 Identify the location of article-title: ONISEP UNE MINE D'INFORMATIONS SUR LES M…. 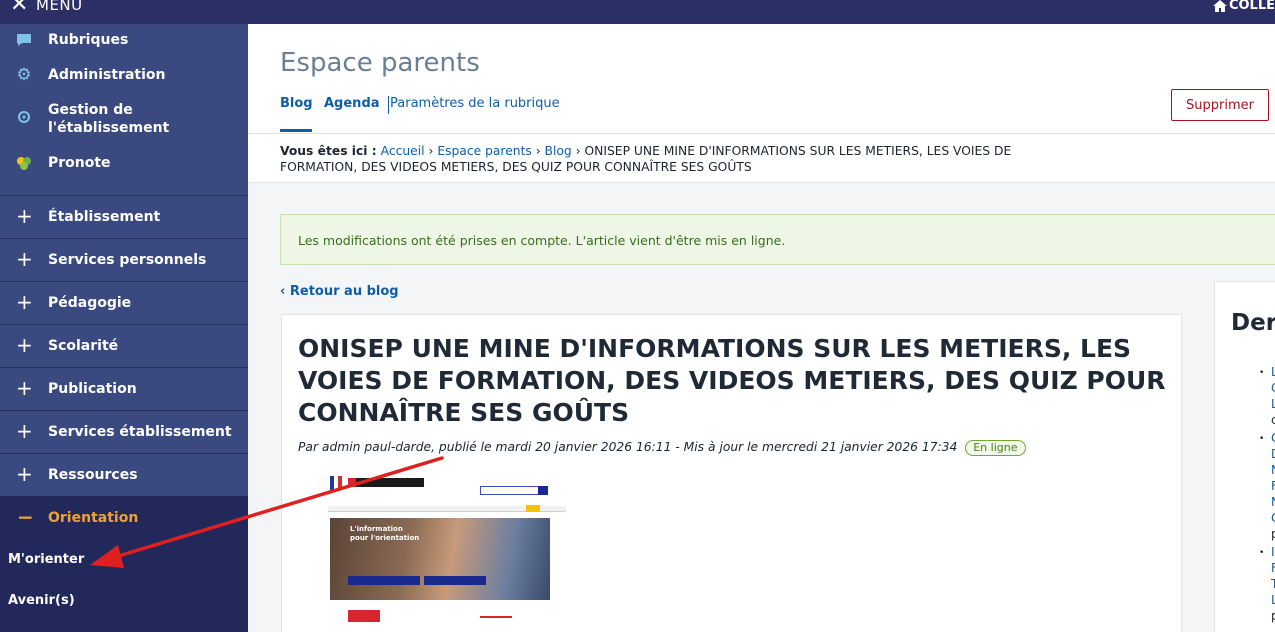
(732, 380).